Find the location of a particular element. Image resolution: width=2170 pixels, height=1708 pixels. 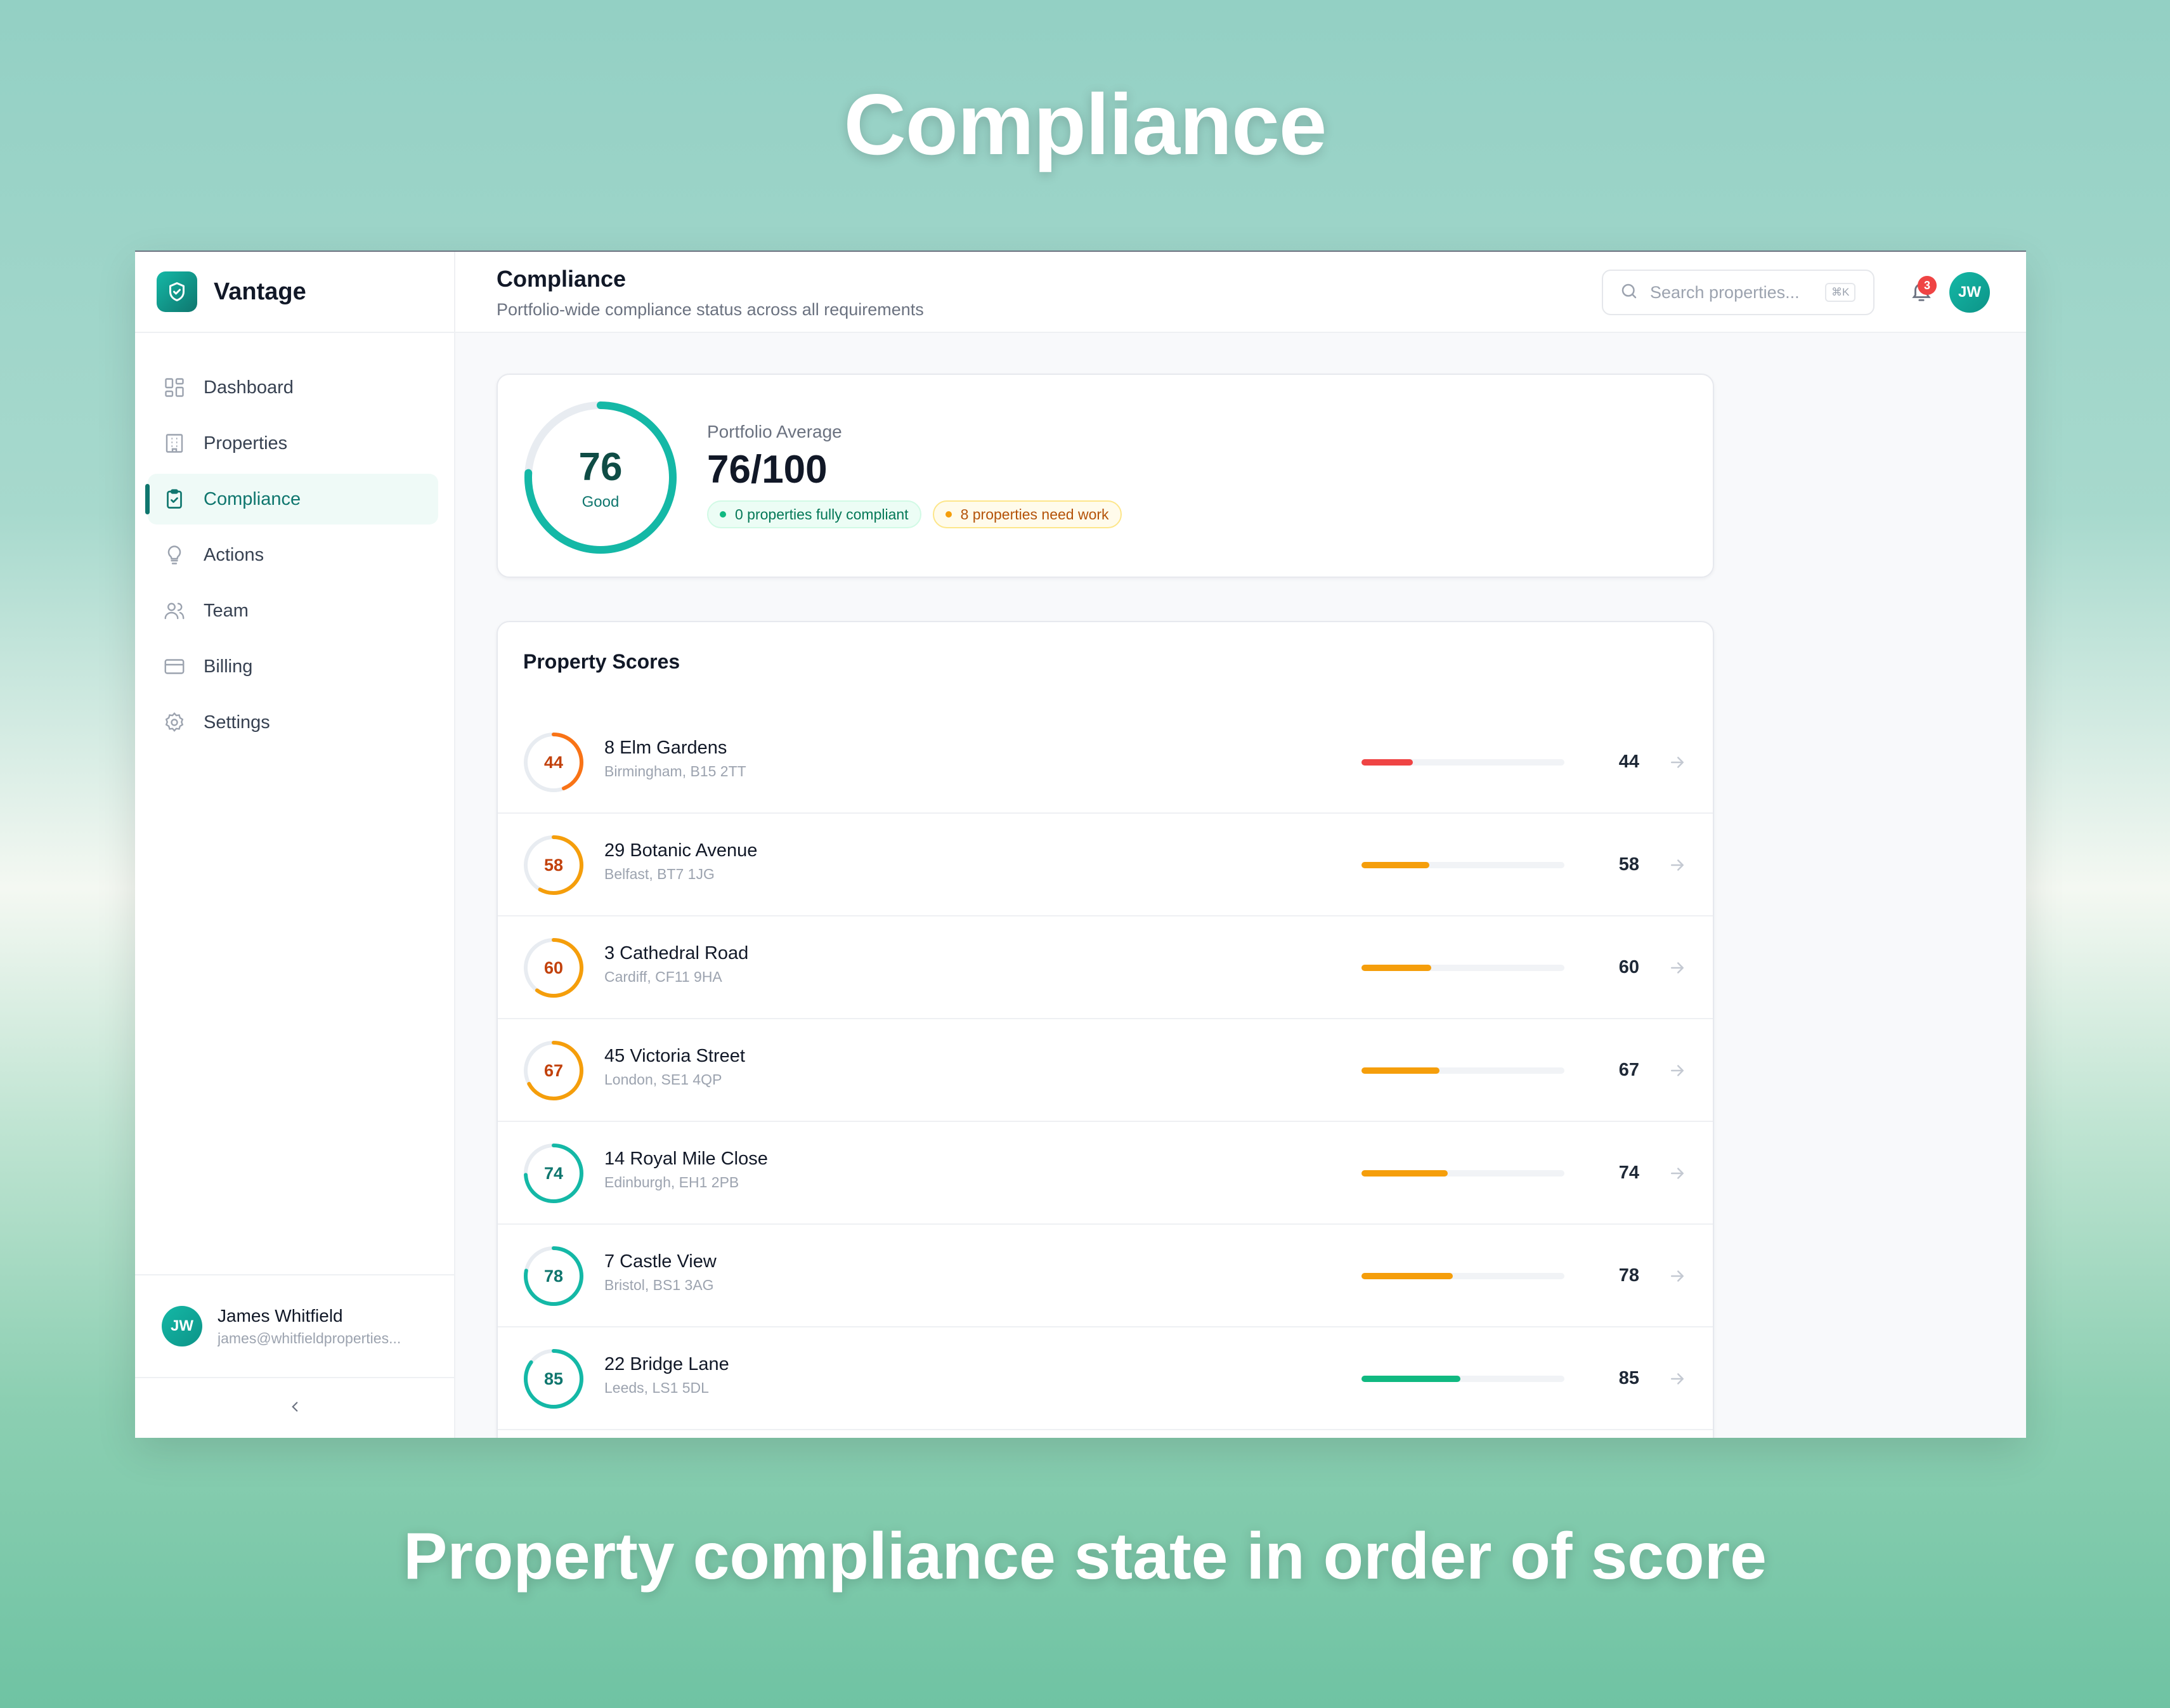

portfolio-score-ring-text: 76 Good is located at coordinates (600, 477).